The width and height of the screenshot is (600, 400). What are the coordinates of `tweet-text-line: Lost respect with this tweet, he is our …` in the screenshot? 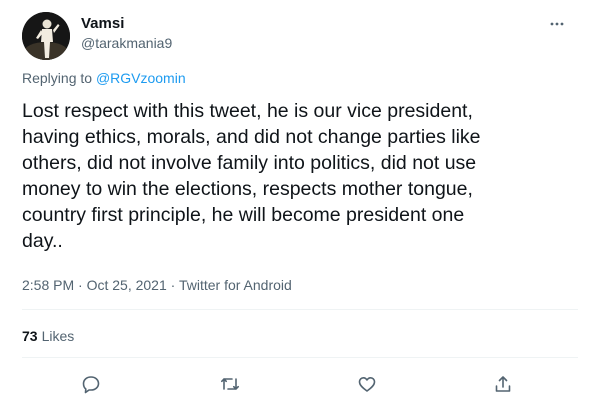 It's located at (247, 111).